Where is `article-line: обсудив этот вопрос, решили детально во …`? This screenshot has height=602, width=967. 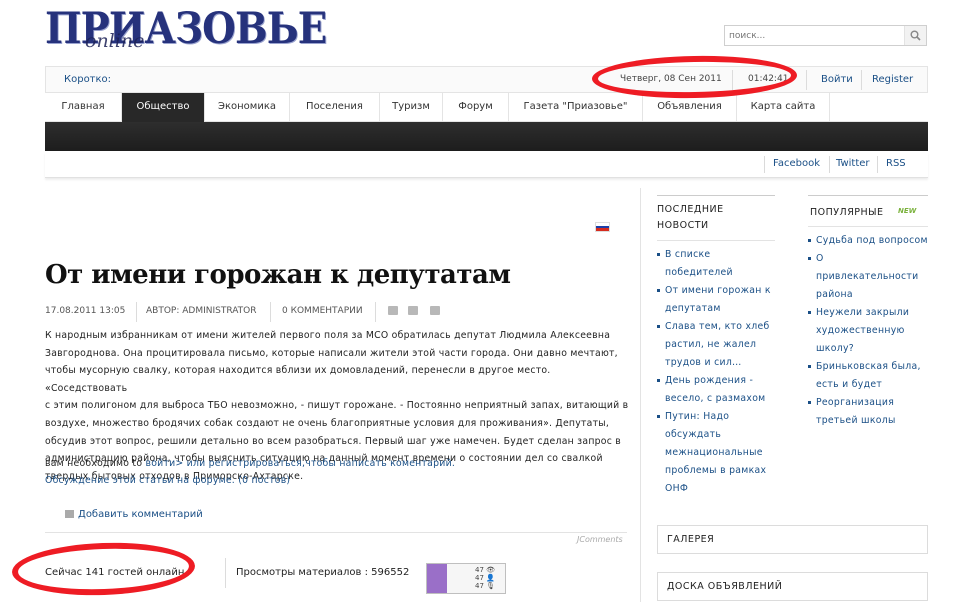
article-line: обсудив этот вопрос, решили детально во … is located at coordinates (333, 441).